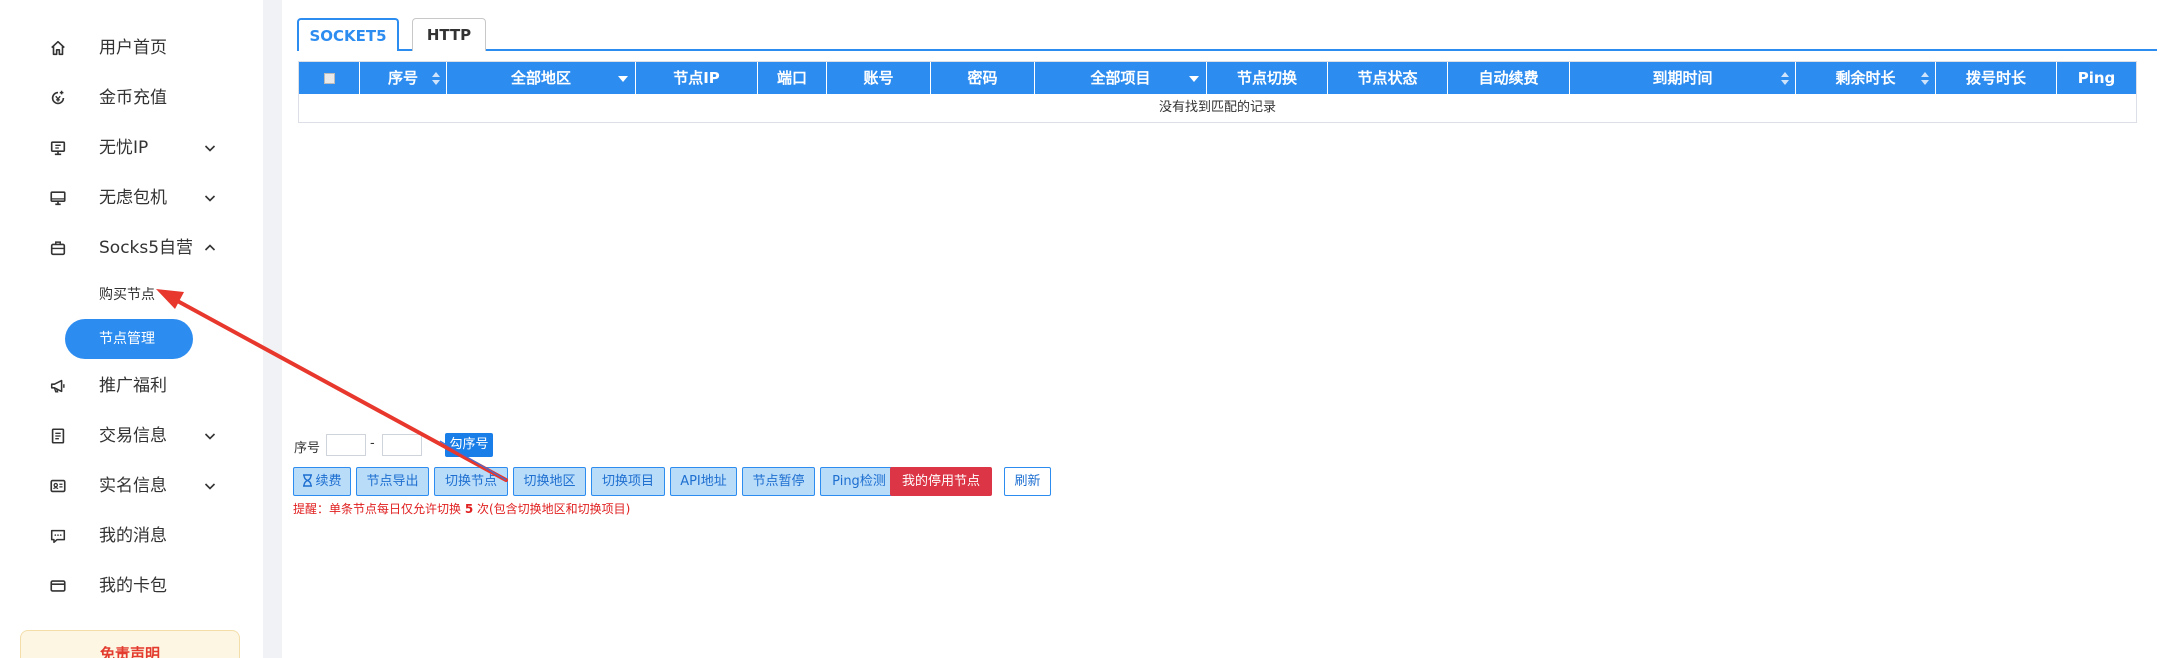 The height and width of the screenshot is (658, 2162). What do you see at coordinates (402, 445) in the screenshot?
I see `seq-to-input` at bounding box center [402, 445].